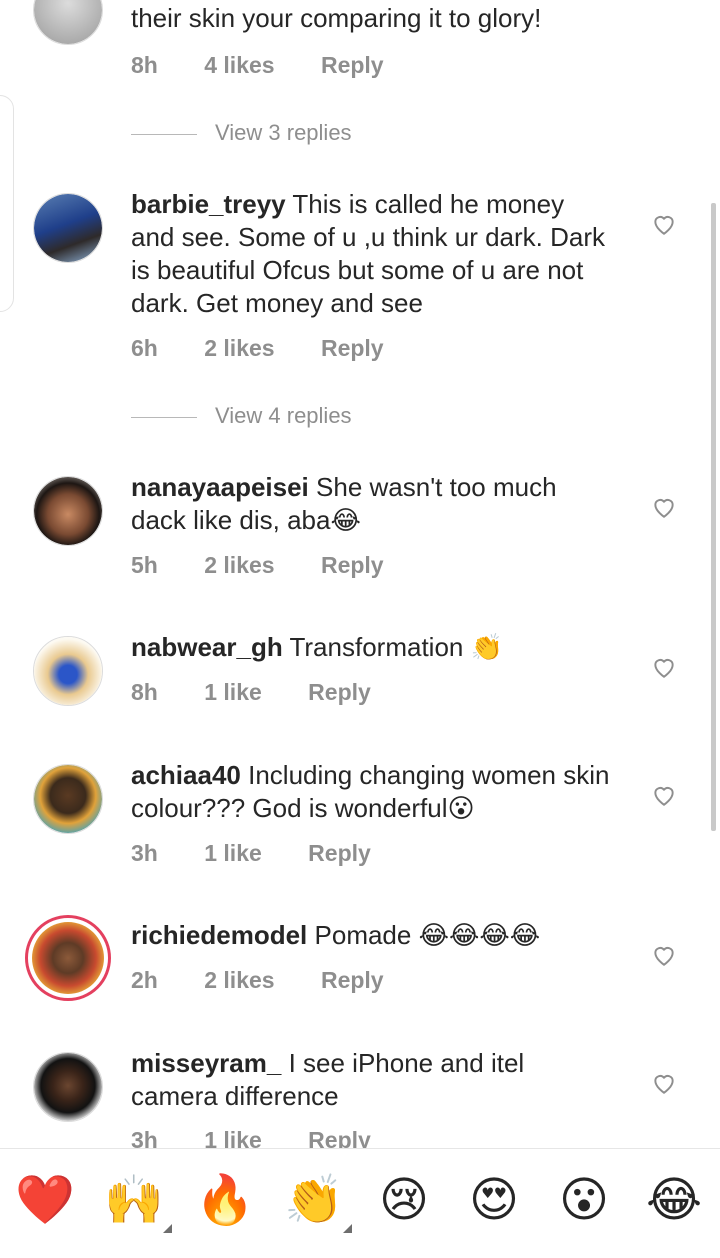 Image resolution: width=720 pixels, height=1258 pixels. What do you see at coordinates (206, 1063) in the screenshot?
I see `comment-username: misseyram_` at bounding box center [206, 1063].